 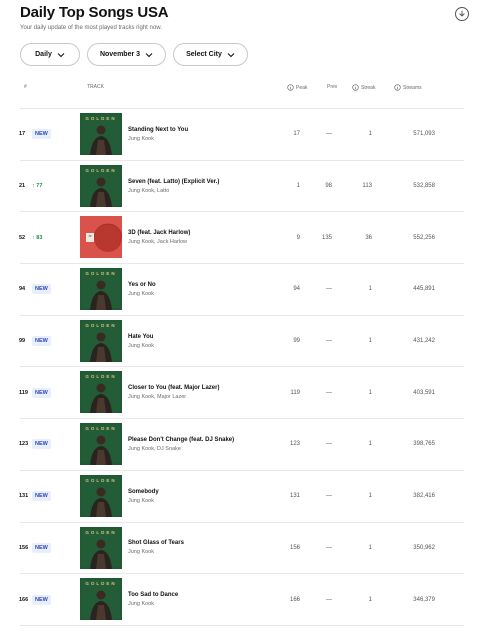 I want to click on info-icon, so click(x=397, y=87).